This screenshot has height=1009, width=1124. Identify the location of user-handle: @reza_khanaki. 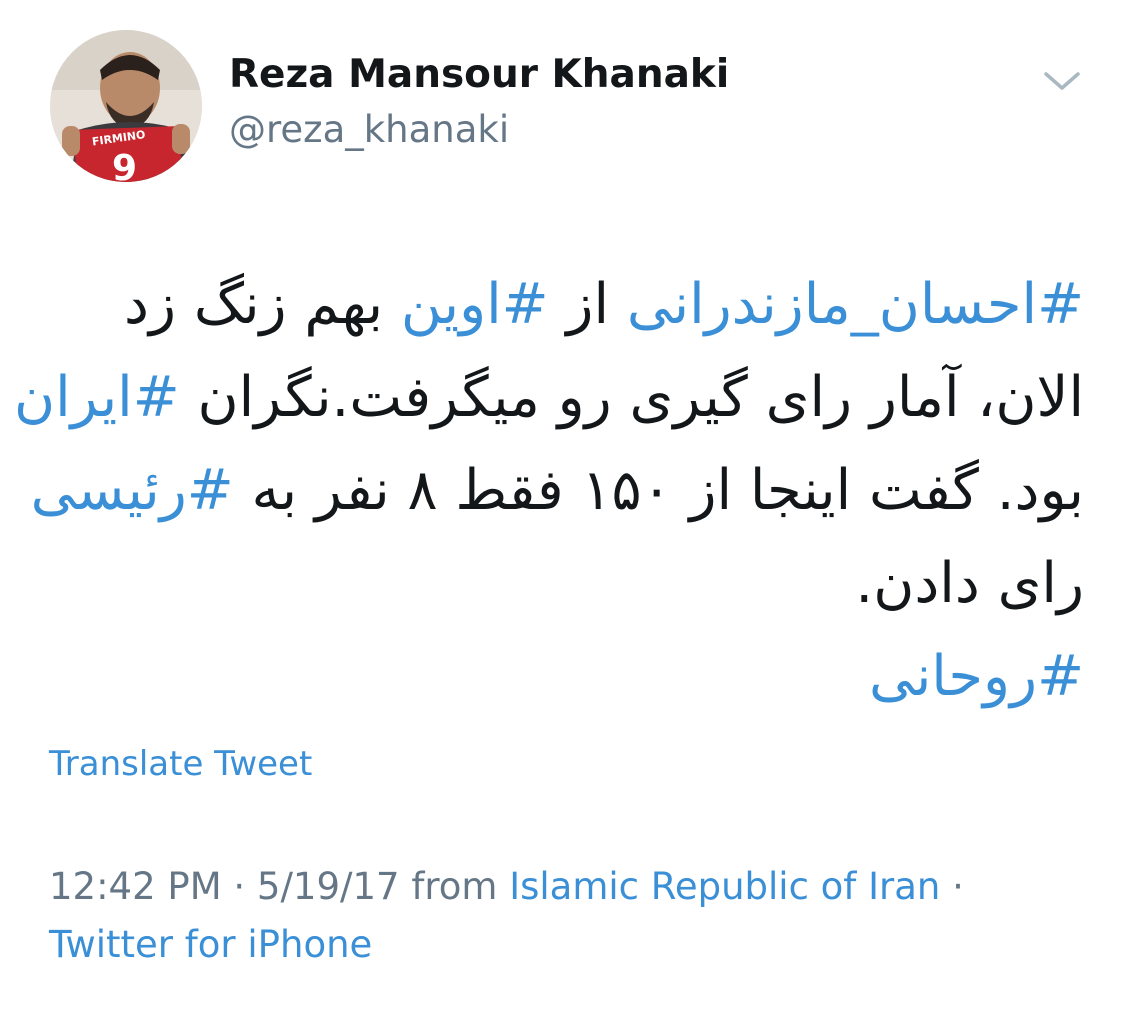
(369, 130).